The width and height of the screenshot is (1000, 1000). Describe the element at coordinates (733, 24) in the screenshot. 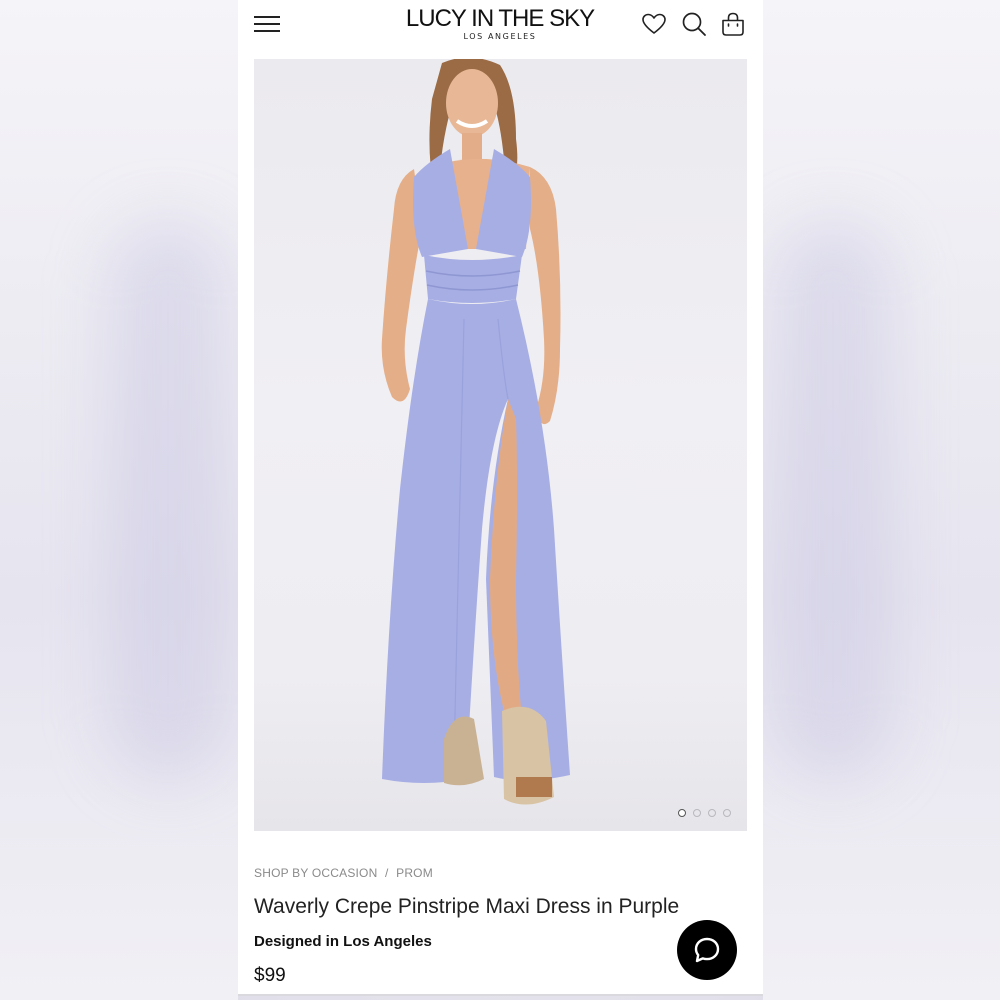

I see `bag-icon` at that location.